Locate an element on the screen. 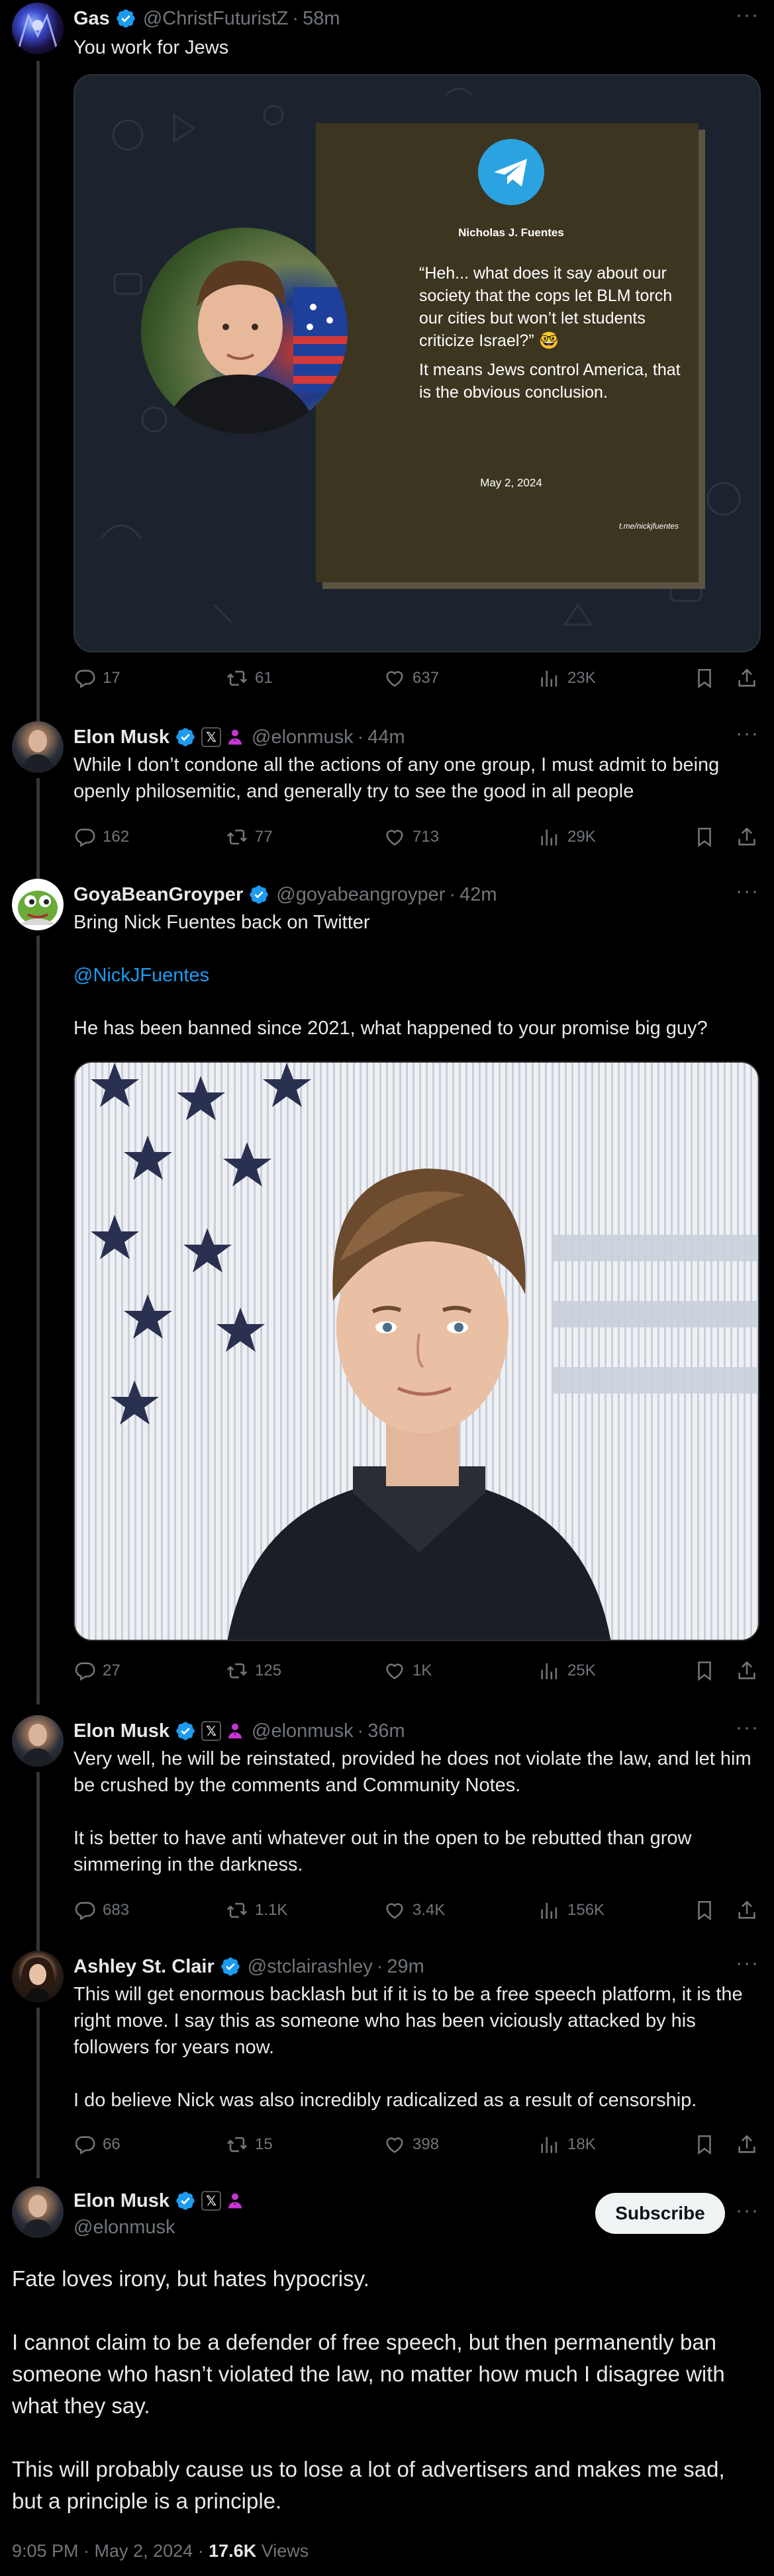 The height and width of the screenshot is (2576, 774). views-button: 18K is located at coordinates (567, 2144).